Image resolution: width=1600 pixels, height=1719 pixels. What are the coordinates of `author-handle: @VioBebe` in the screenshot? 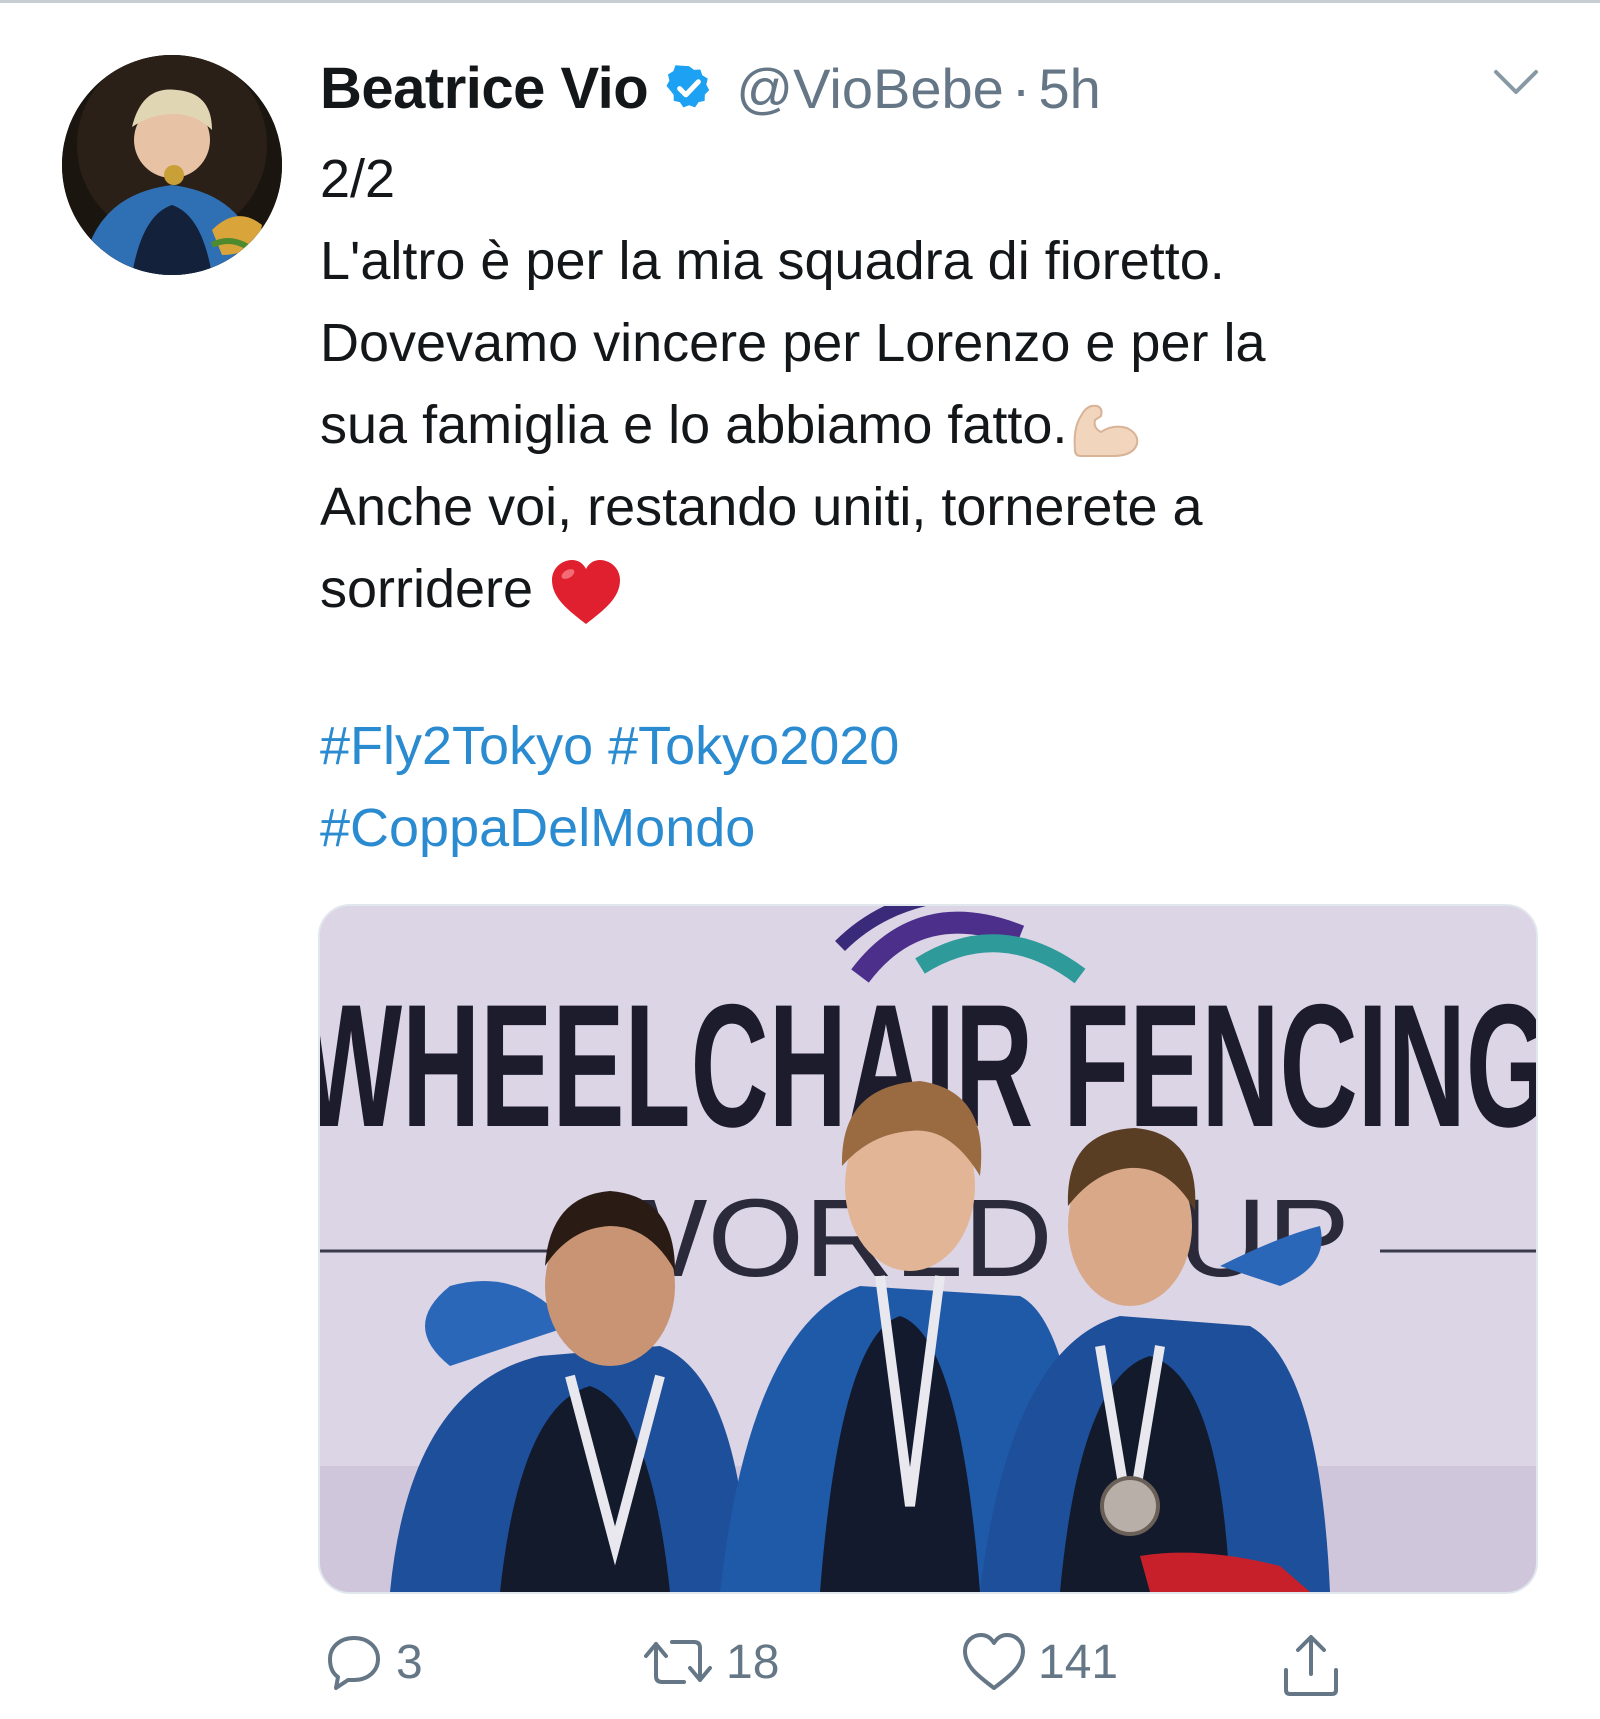 It's located at (870, 88).